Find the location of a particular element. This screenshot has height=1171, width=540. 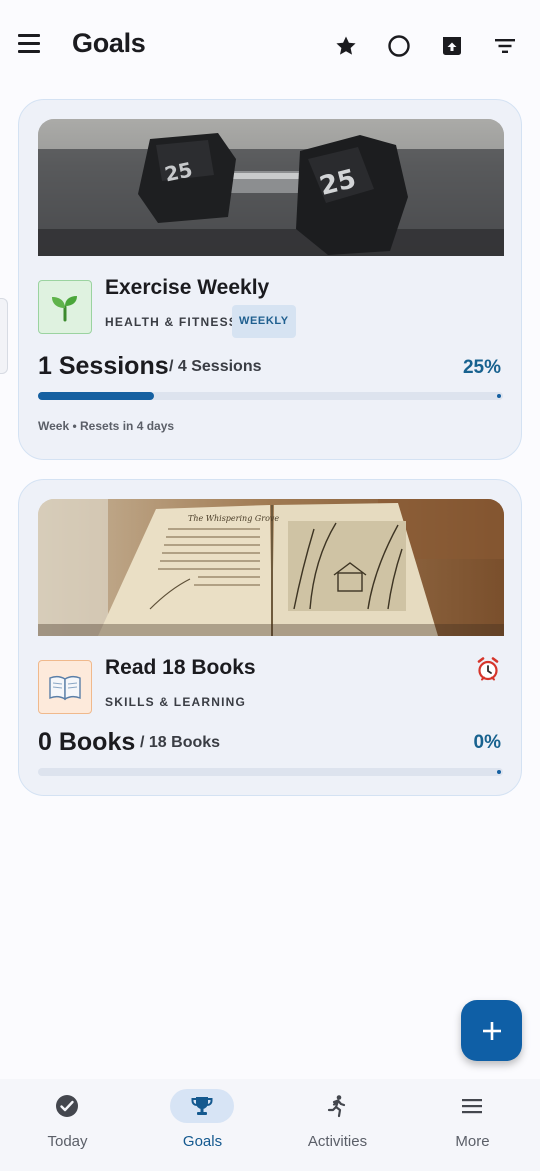

bottom-navigation: Today Goals Activities More is located at coordinates (270, 1125).